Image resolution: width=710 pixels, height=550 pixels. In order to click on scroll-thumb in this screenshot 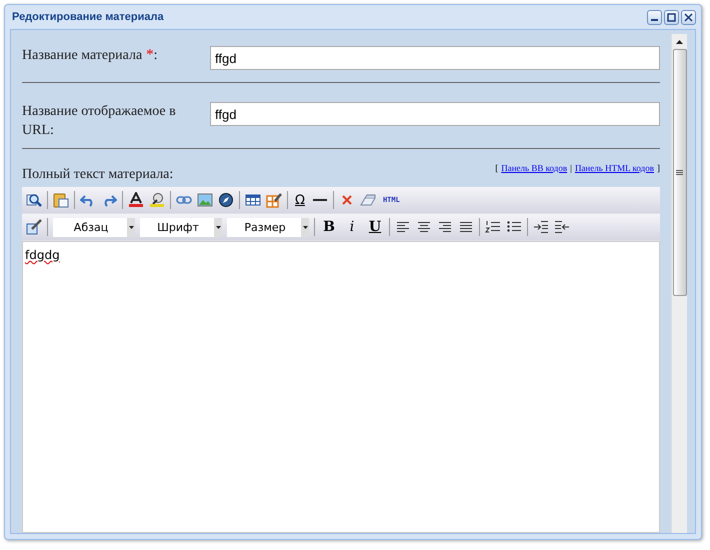, I will do `click(679, 172)`.